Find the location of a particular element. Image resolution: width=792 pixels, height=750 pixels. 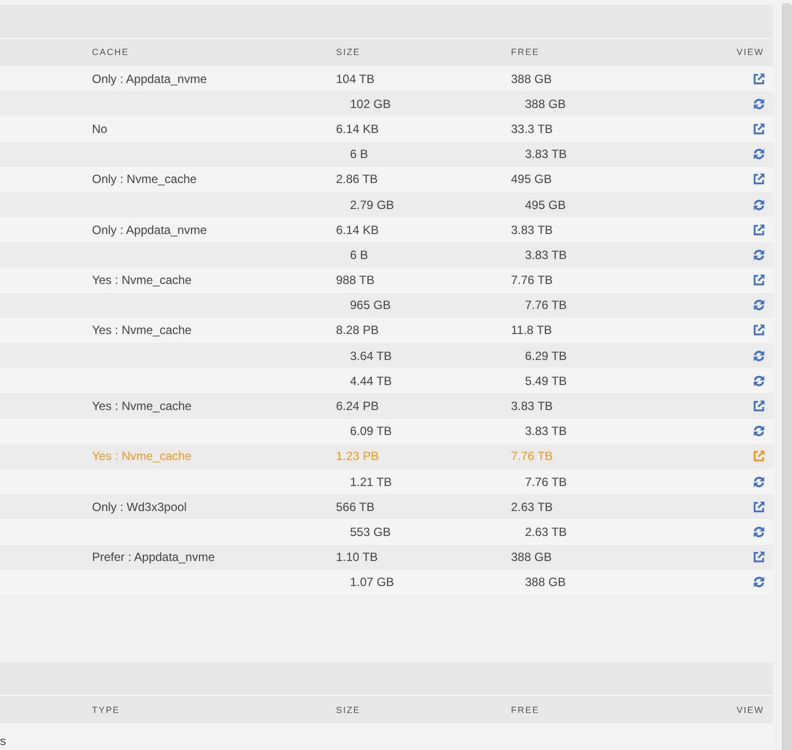

cache-value: Only : Nvme_cache is located at coordinates (144, 179).